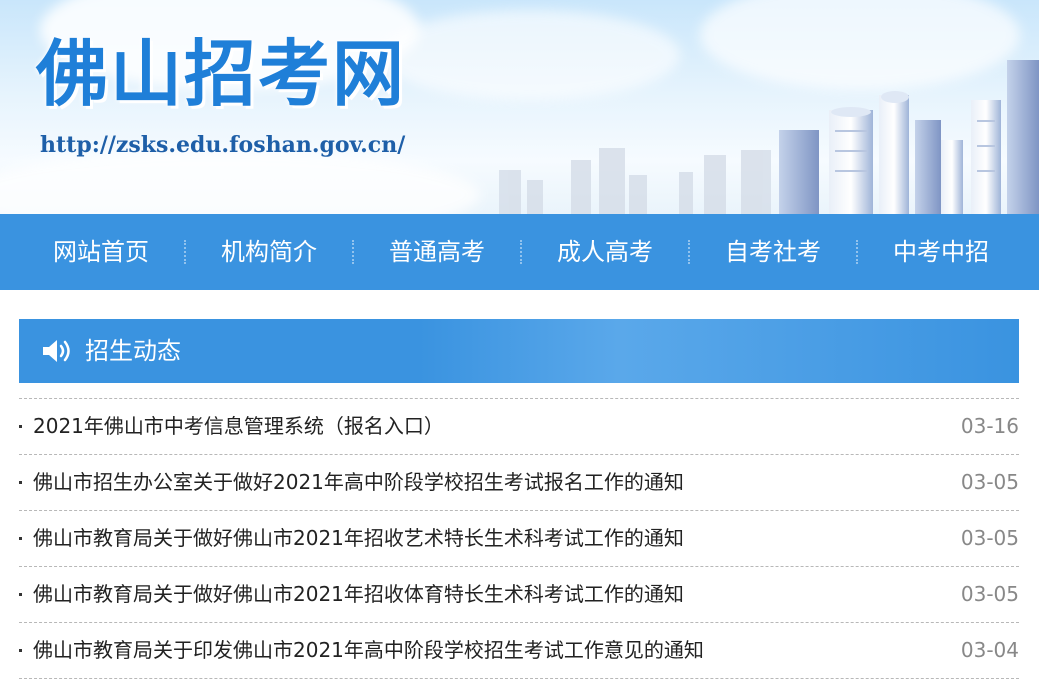  Describe the element at coordinates (101, 252) in the screenshot. I see `nav-item-home: 网站首页` at that location.